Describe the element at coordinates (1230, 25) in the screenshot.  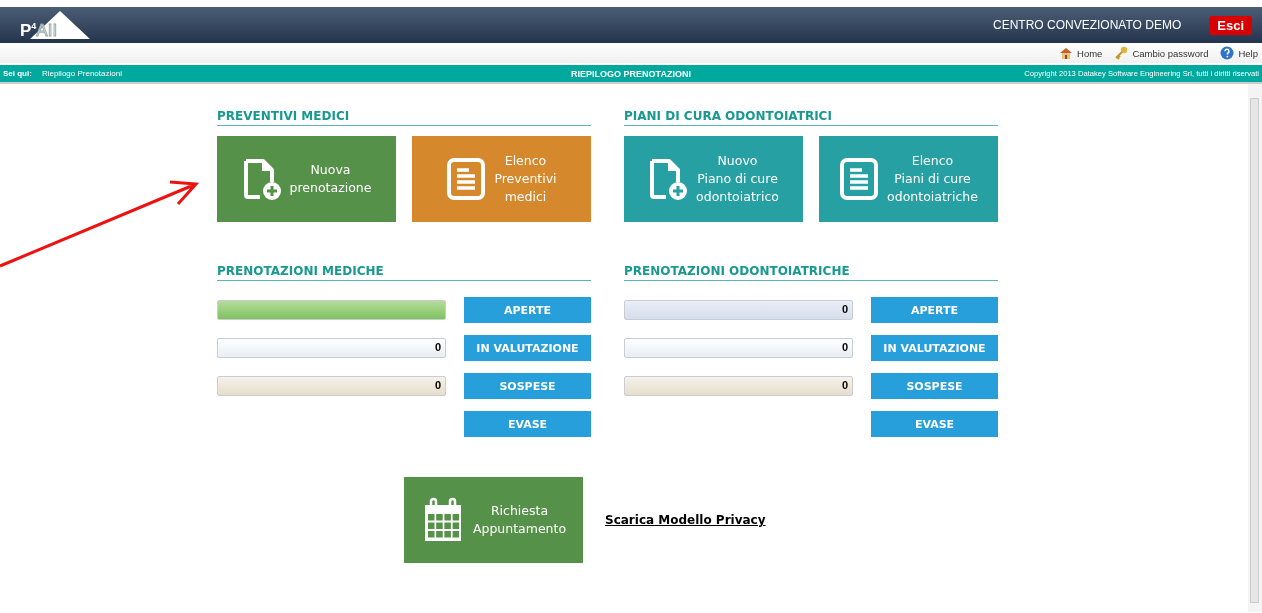
I see `logout-button: Esci` at that location.